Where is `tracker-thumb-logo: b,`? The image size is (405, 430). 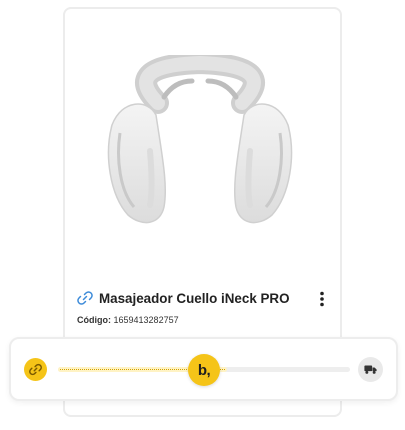
tracker-thumb-logo: b, is located at coordinates (204, 370).